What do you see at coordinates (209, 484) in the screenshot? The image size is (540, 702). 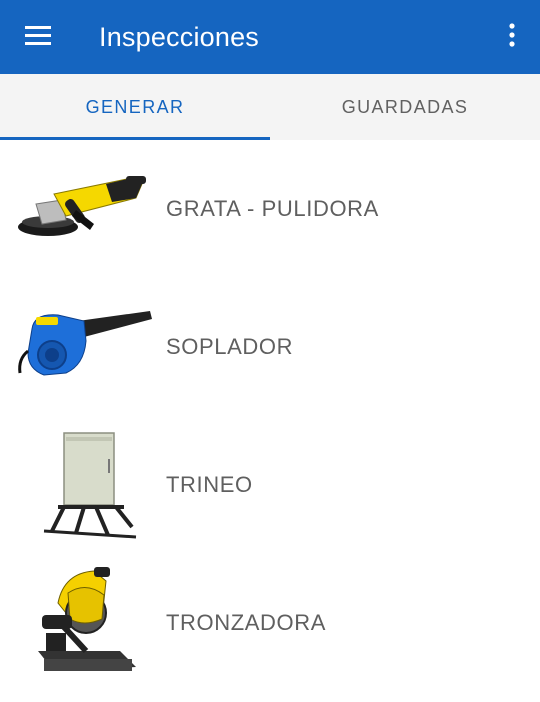 I see `list-item-label: TRINEO` at bounding box center [209, 484].